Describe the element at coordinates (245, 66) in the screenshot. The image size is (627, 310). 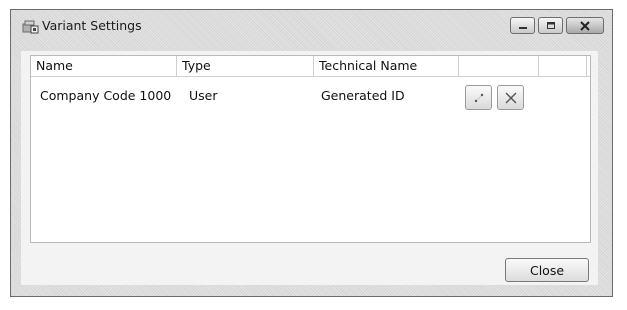
I see `column-header-type: Type` at that location.